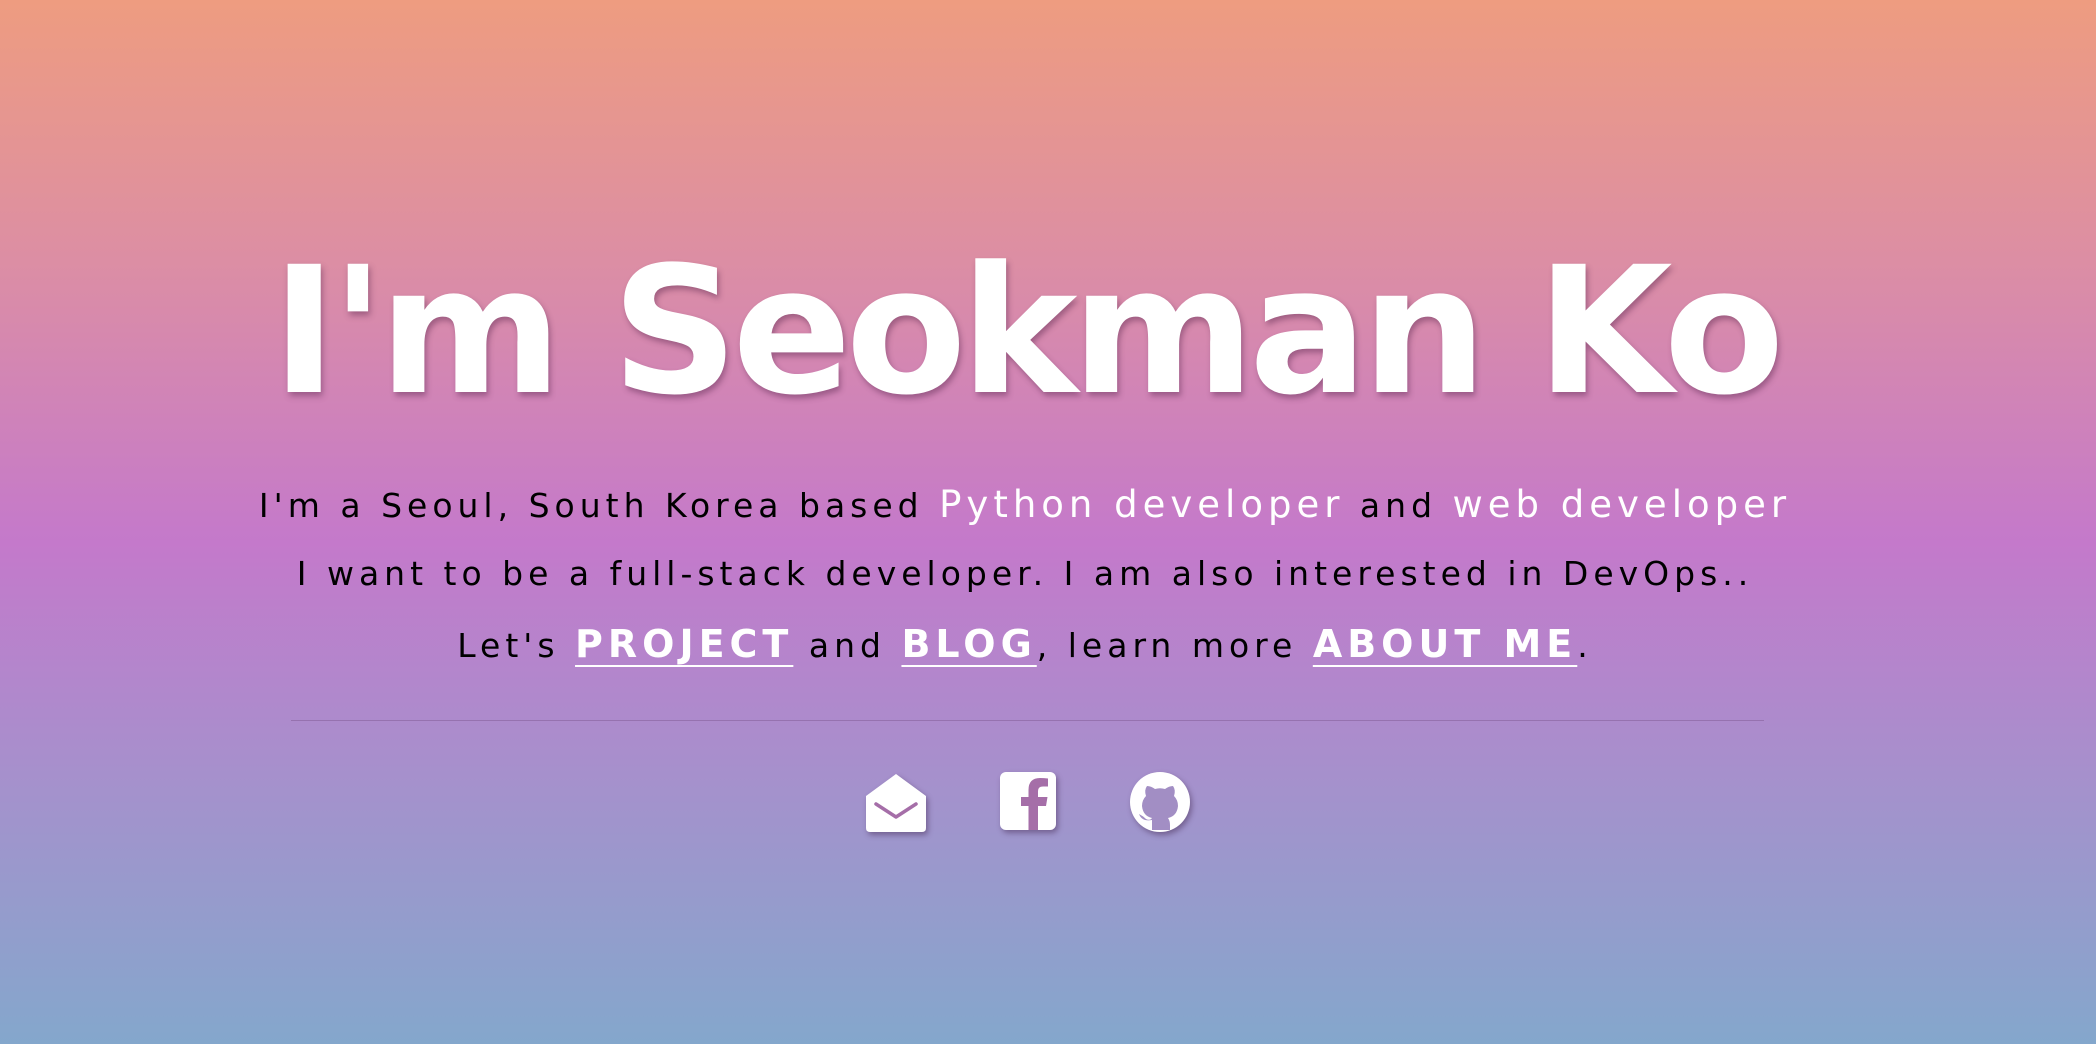 The width and height of the screenshot is (2096, 1044). What do you see at coordinates (1398, 505) in the screenshot?
I see `intro-text-and: and` at bounding box center [1398, 505].